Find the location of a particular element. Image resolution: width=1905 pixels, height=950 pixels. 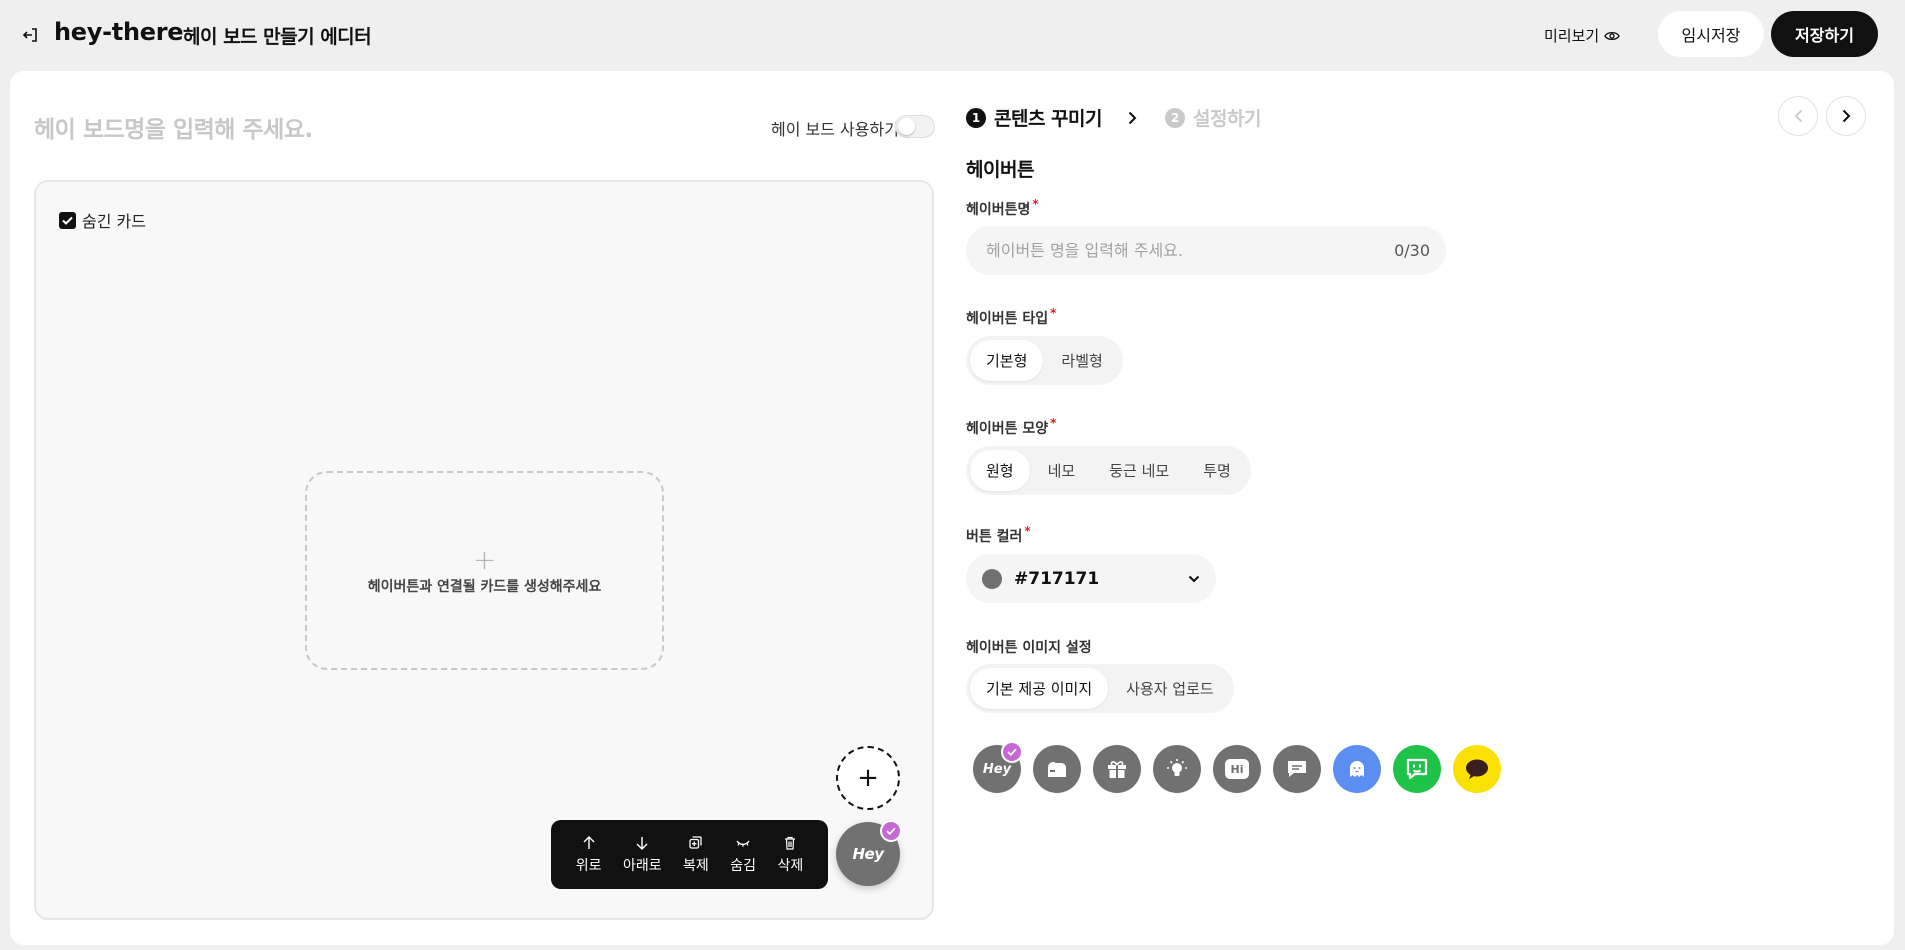

add-button: + is located at coordinates (868, 778).